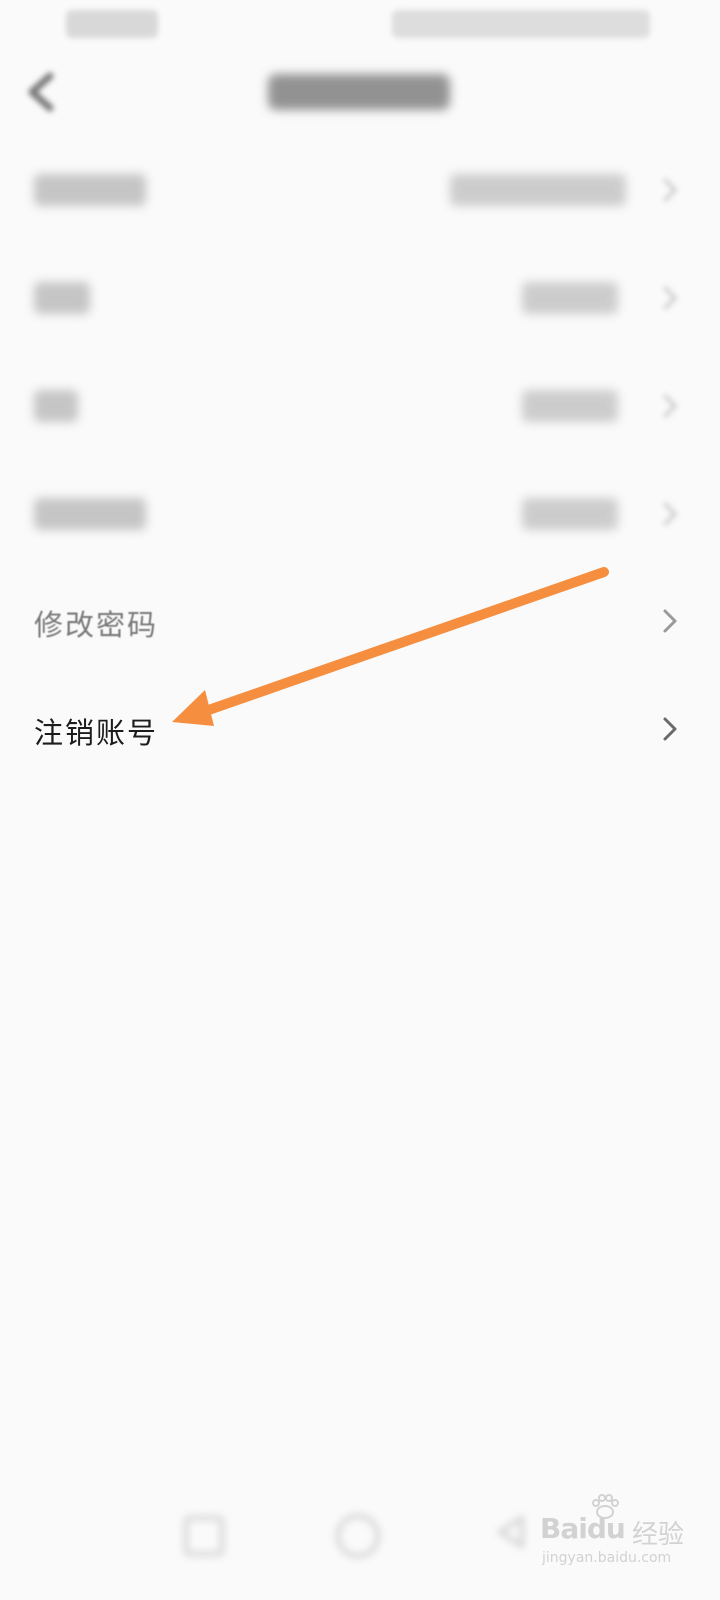  Describe the element at coordinates (96, 733) in the screenshot. I see `list-item-label: 注销账号` at that location.